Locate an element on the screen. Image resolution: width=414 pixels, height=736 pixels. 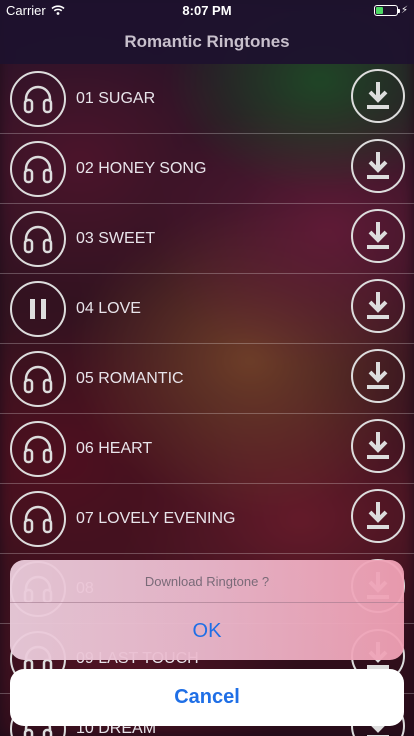
cancel-button: Cancel is located at coordinates (207, 697).